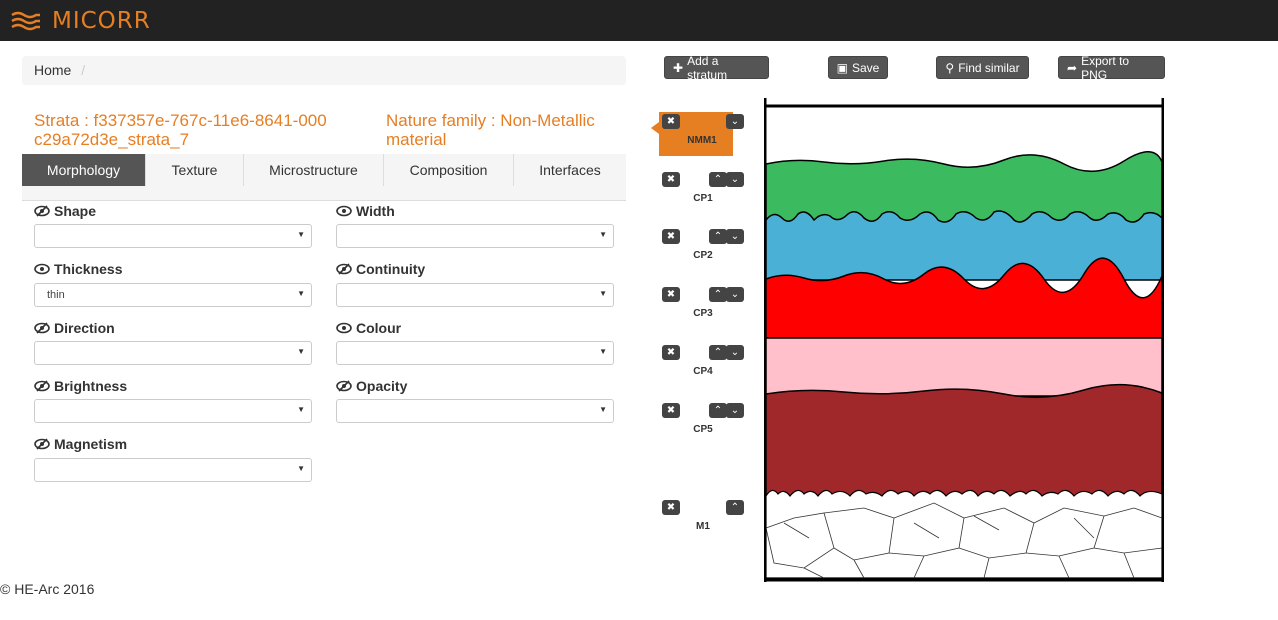 The height and width of the screenshot is (620, 1278). I want to click on continuity-label-text: Continuity, so click(391, 269).